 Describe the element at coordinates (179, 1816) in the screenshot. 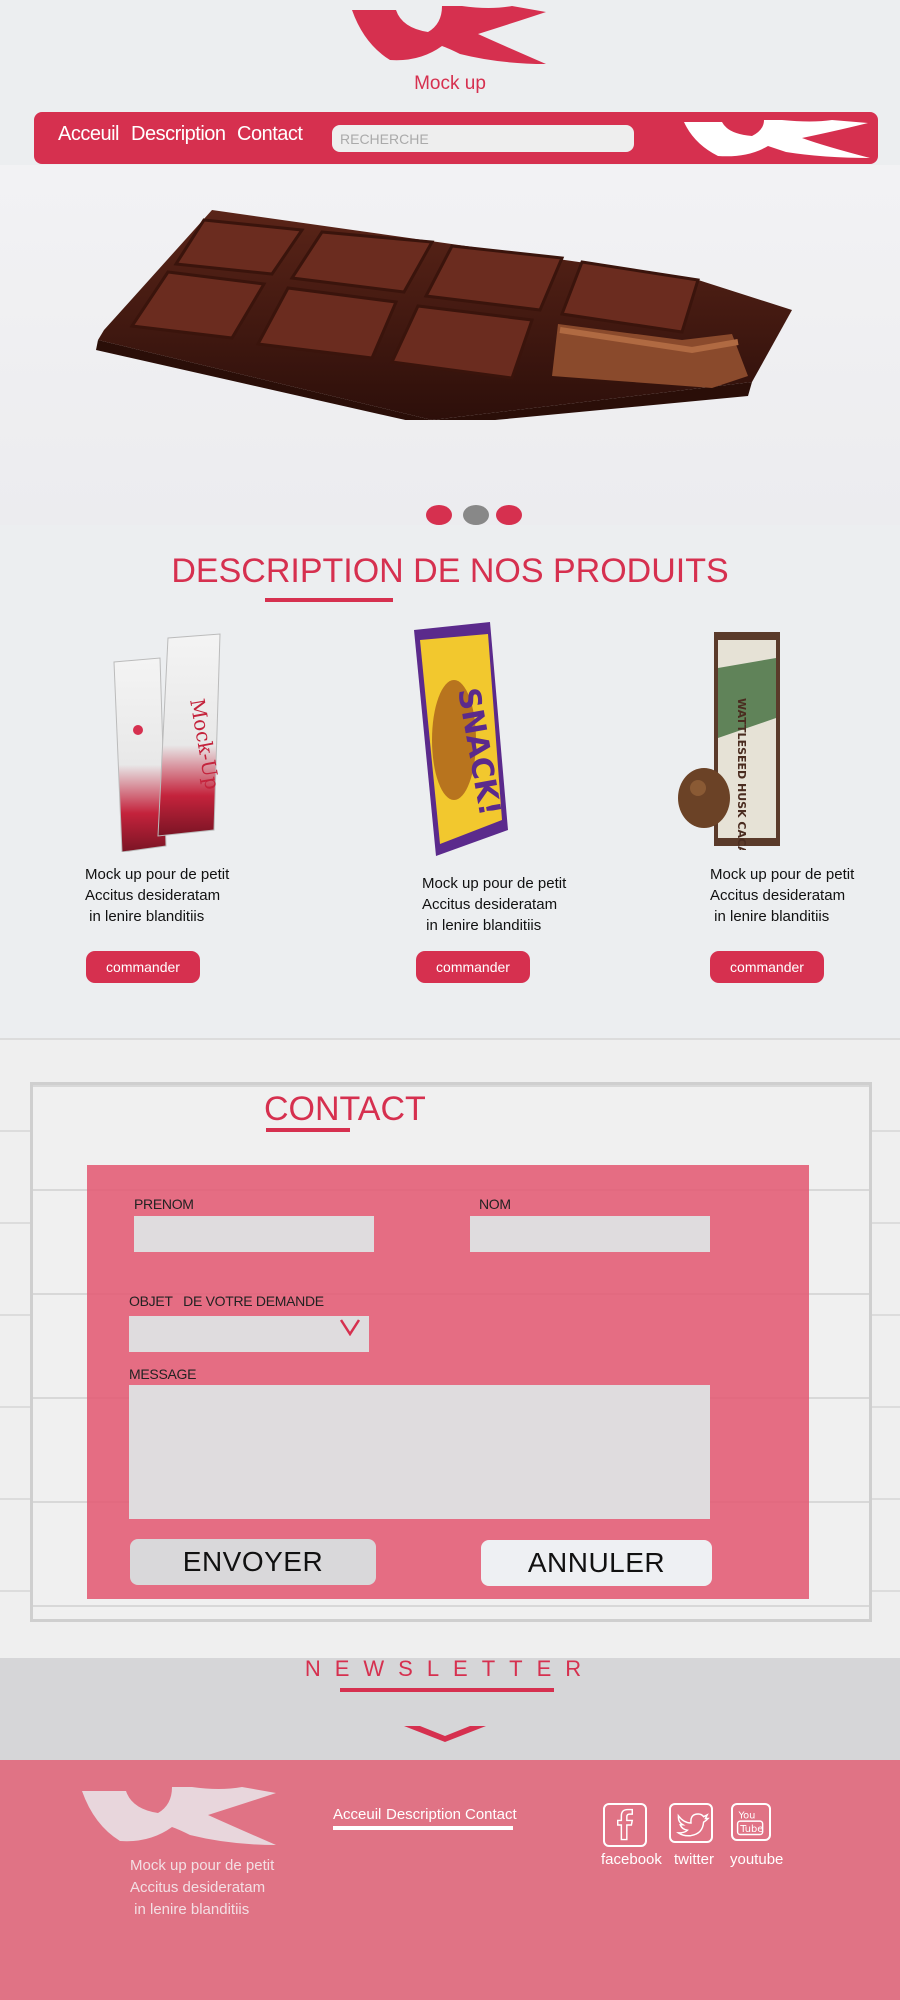

I see `footer-logo-icon` at that location.